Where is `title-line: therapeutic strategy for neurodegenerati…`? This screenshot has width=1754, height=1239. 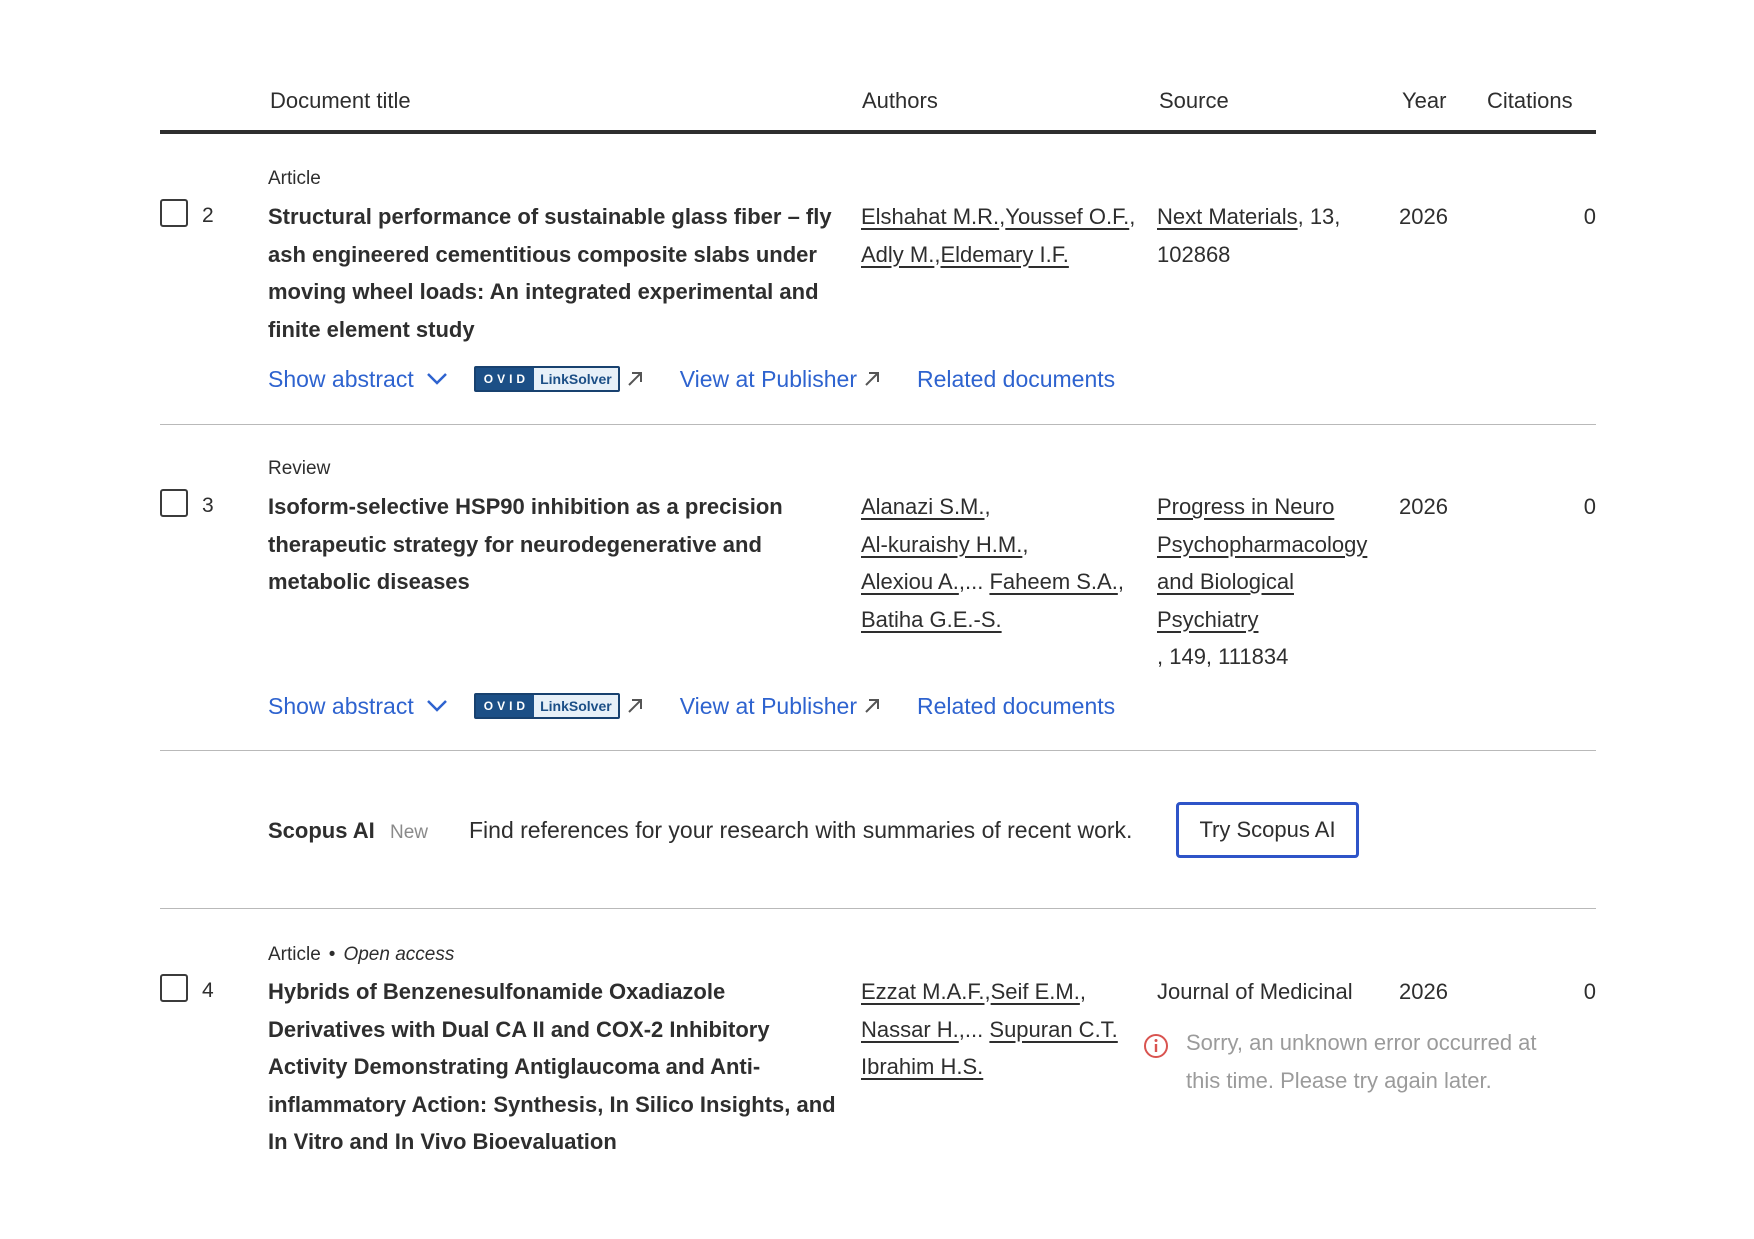
title-line: therapeutic strategy for neurodegenerati… is located at coordinates (515, 544).